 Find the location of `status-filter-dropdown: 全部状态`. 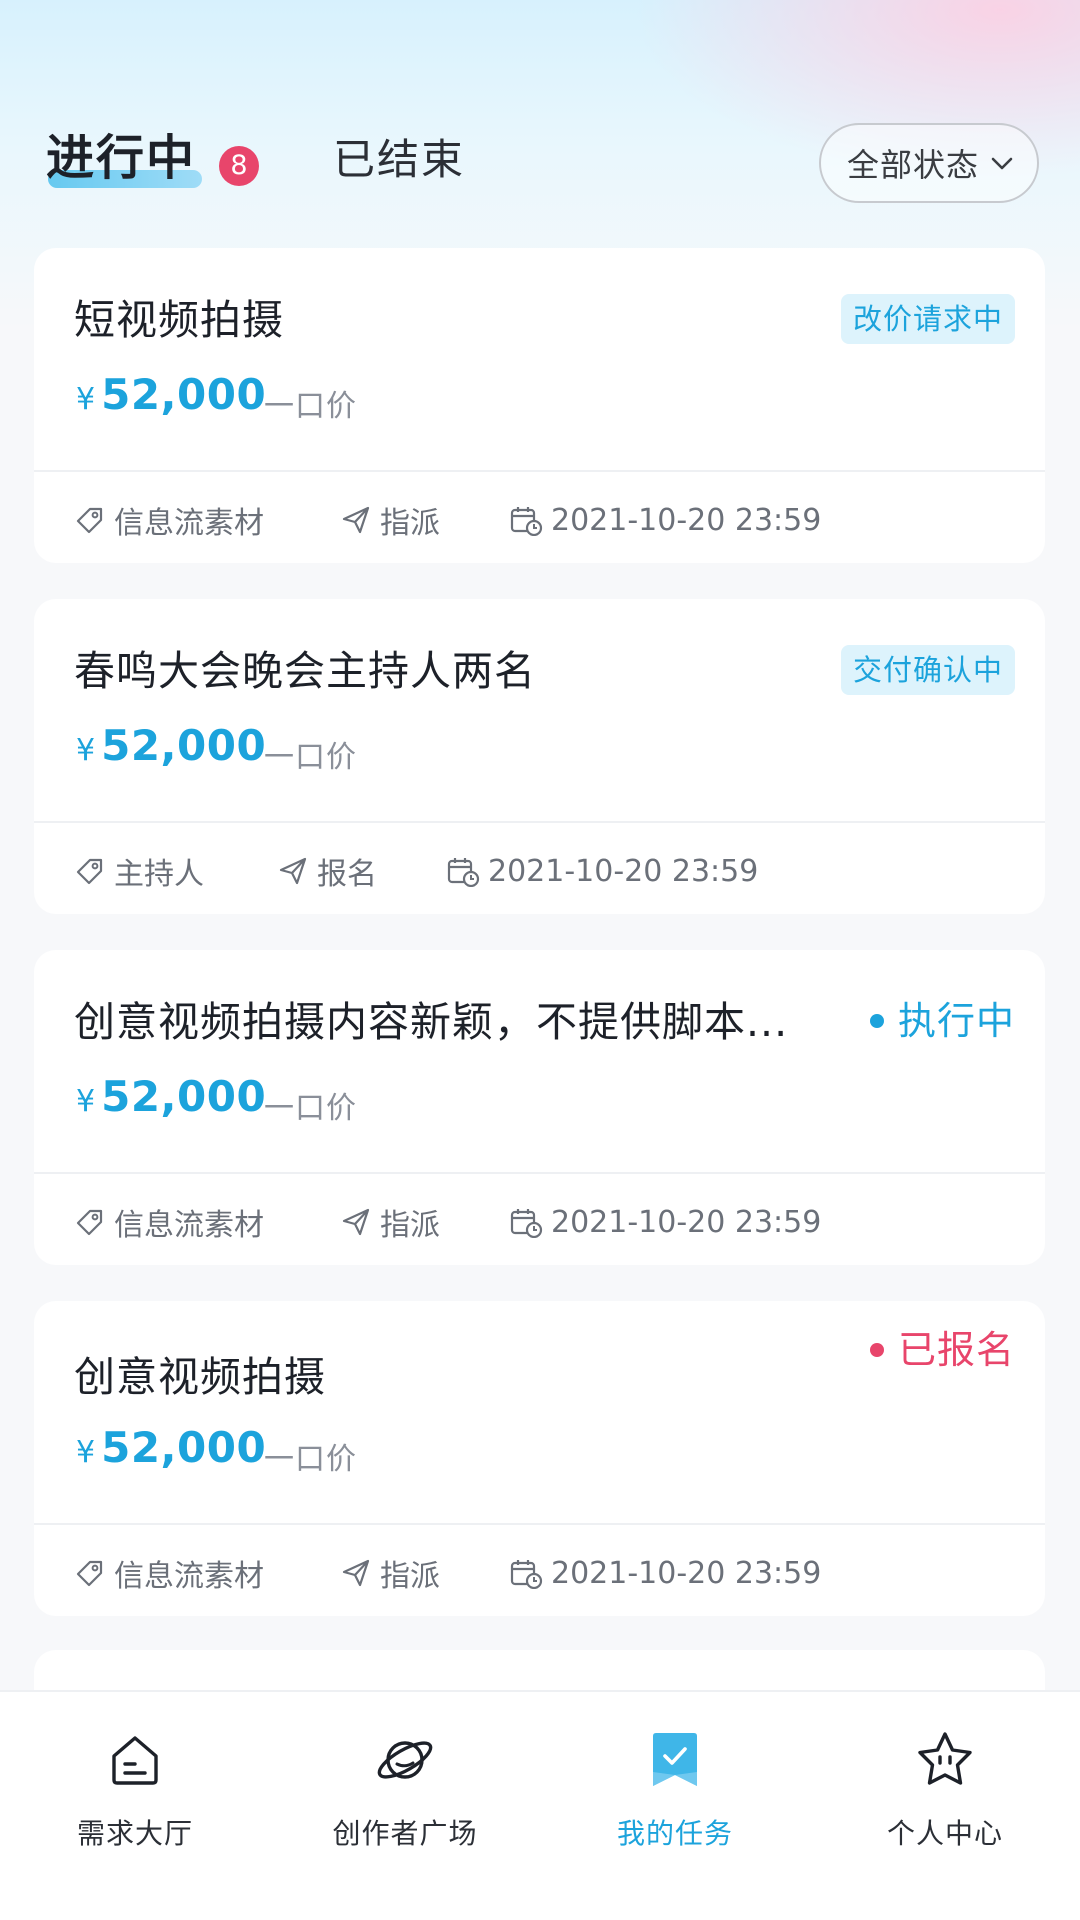

status-filter-dropdown: 全部状态 is located at coordinates (929, 163).